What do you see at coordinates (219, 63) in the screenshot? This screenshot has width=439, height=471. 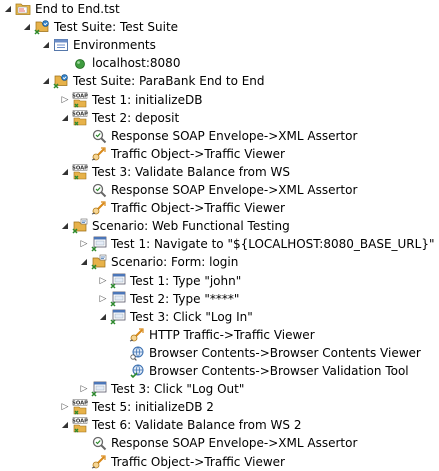 I see `tree-node-localhost-8080: localhost:8080` at bounding box center [219, 63].